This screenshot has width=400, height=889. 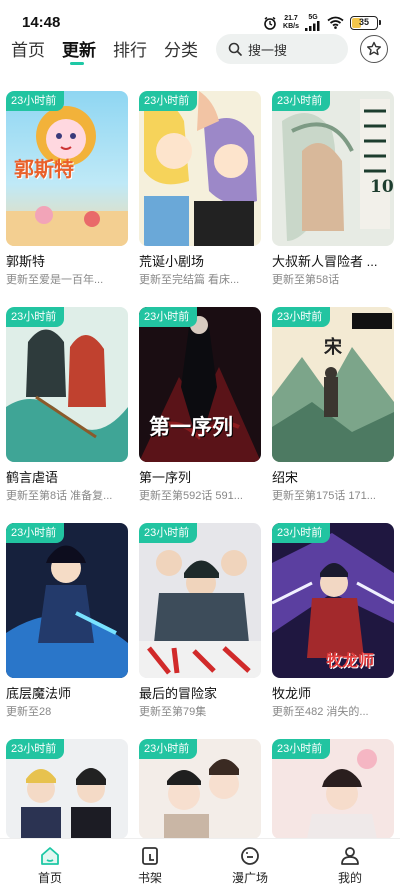 What do you see at coordinates (191, 426) in the screenshot?
I see `cover-title-text: 第一序列` at bounding box center [191, 426].